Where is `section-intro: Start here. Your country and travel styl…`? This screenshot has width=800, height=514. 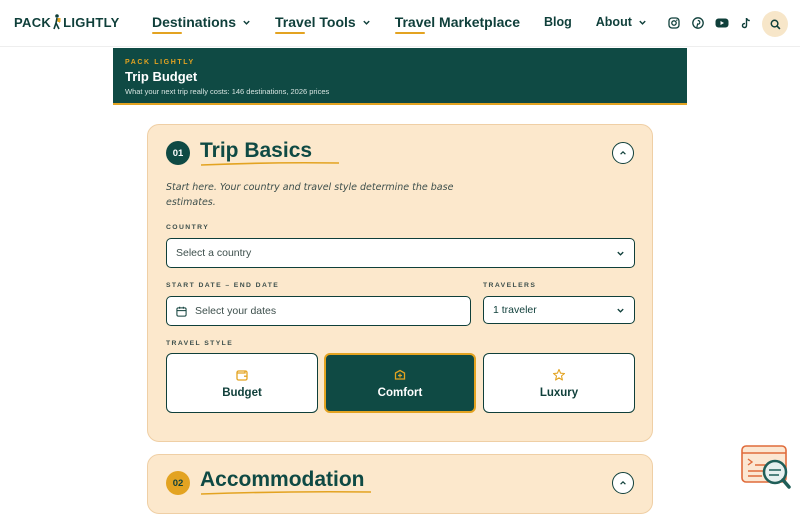
section-intro: Start here. Your country and travel styl… is located at coordinates (310, 195).